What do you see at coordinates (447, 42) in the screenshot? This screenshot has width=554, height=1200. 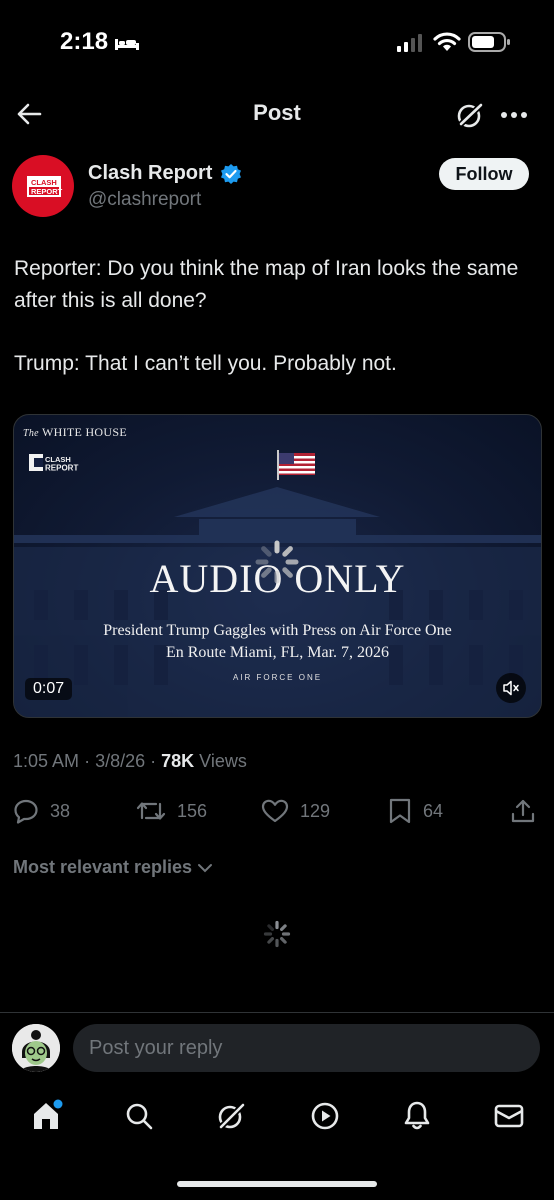 I see `wifi-icon` at bounding box center [447, 42].